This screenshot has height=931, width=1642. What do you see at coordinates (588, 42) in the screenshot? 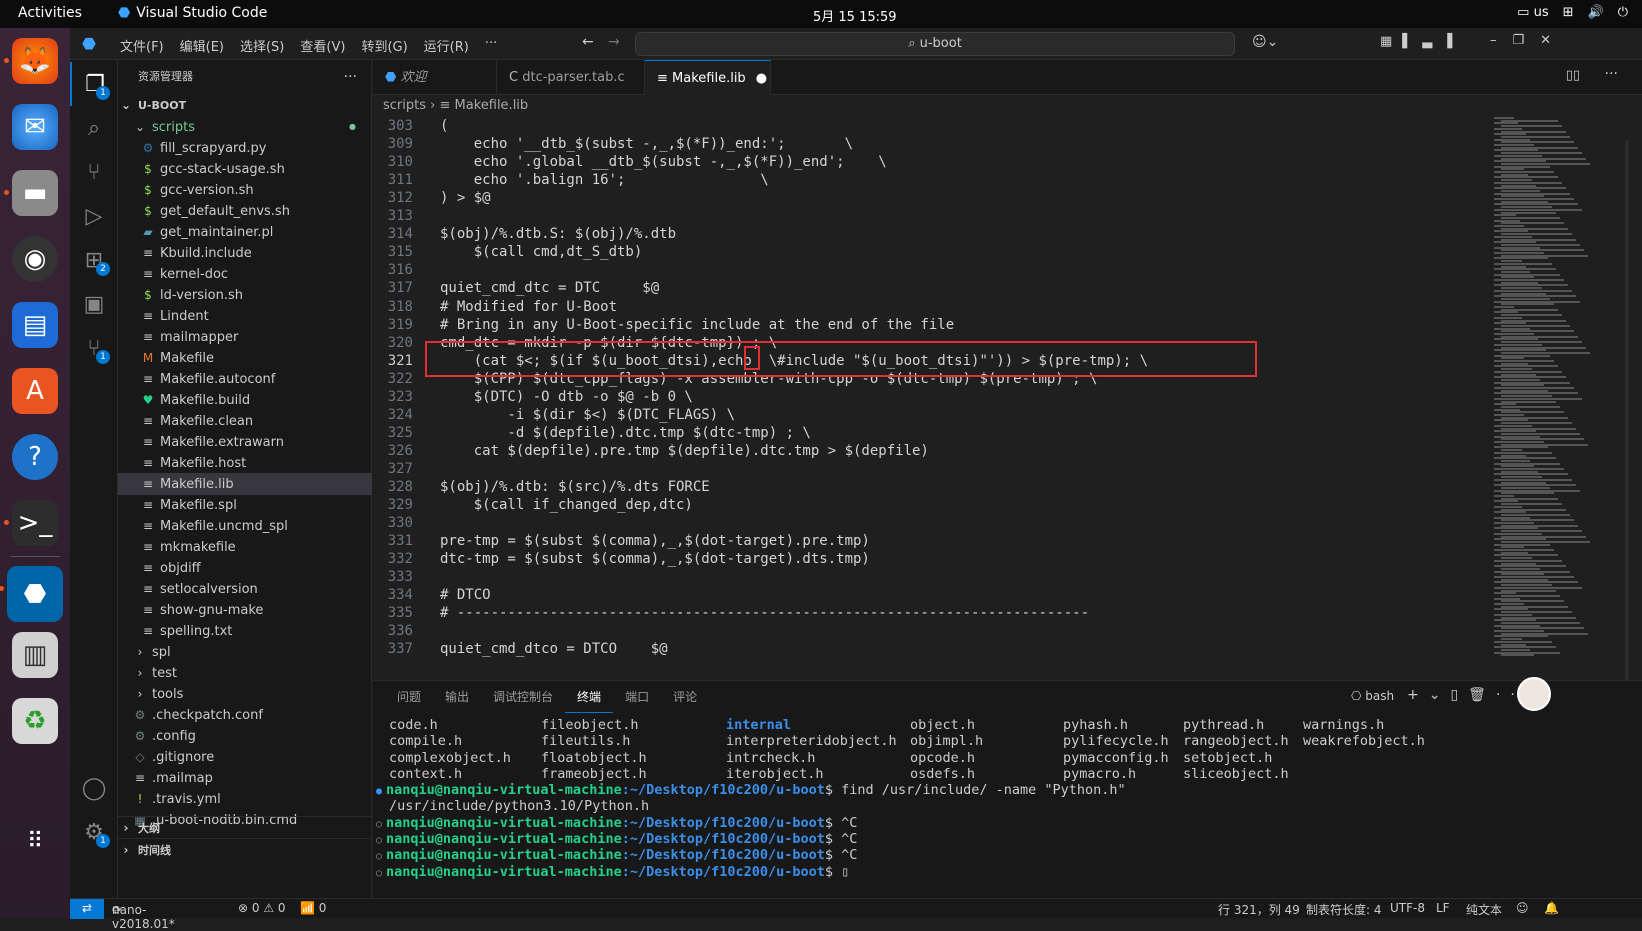
I see `back-arrow-icon: ←` at bounding box center [588, 42].